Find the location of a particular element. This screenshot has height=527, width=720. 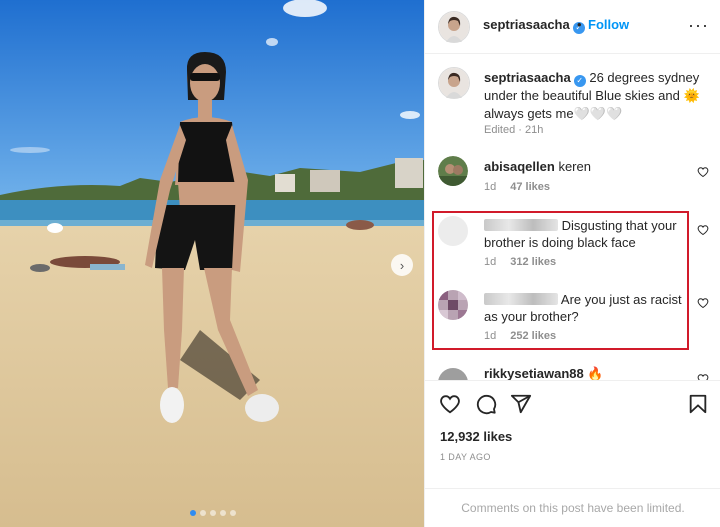

caption-avatar is located at coordinates (454, 83).